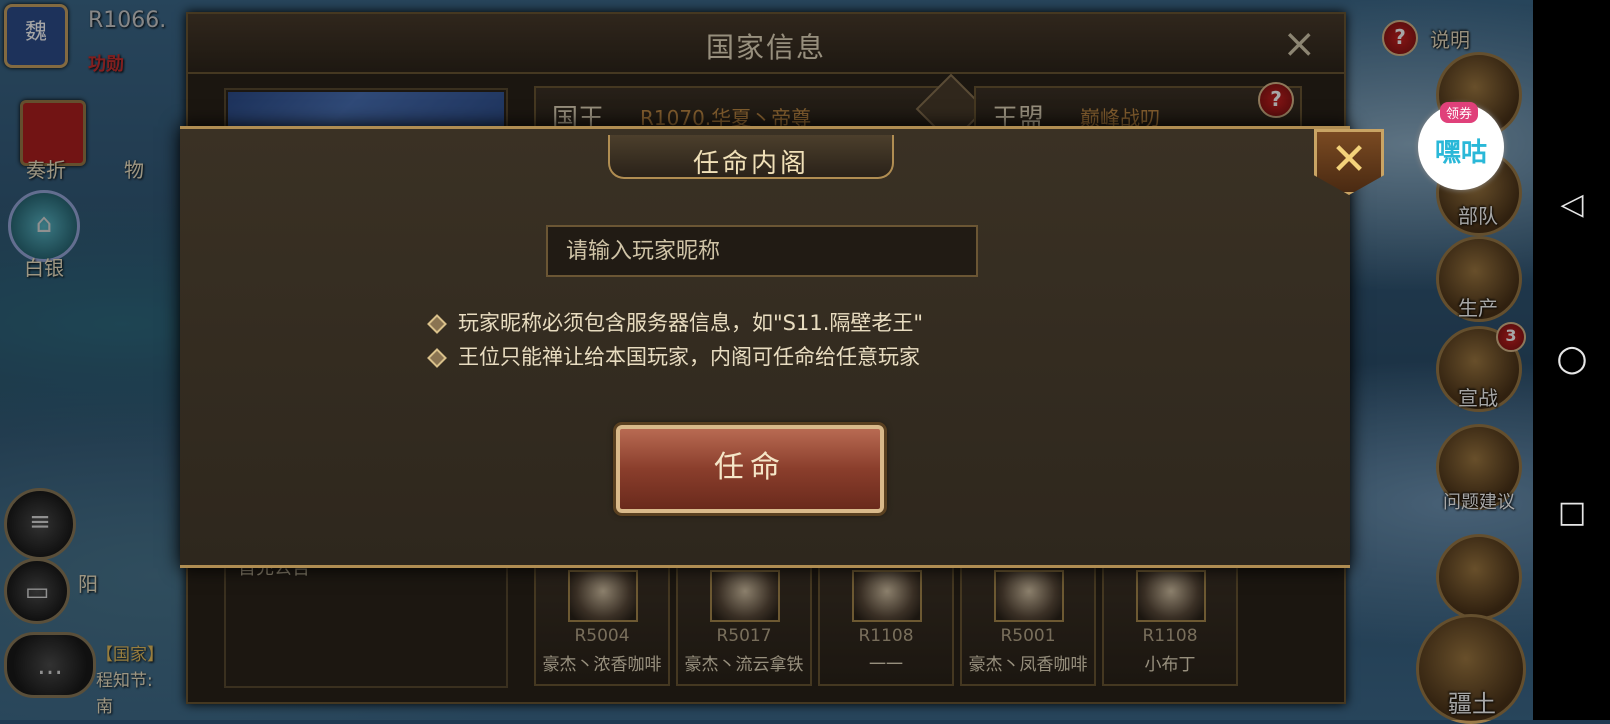 The width and height of the screenshot is (1610, 724). Describe the element at coordinates (750, 469) in the screenshot. I see `appoint-button: 任命` at that location.